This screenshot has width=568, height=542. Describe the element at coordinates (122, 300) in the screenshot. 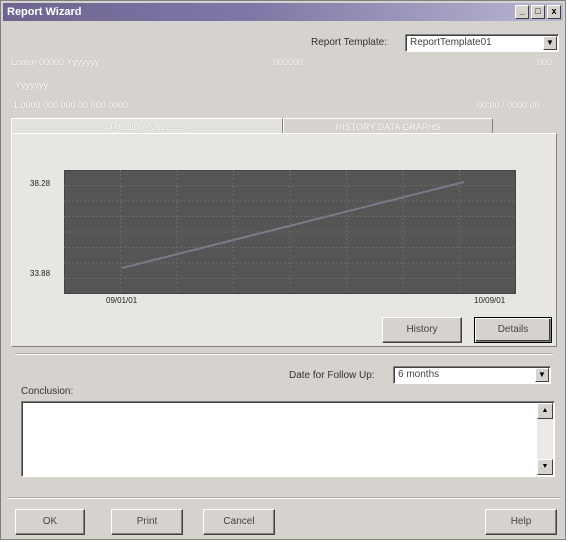

I see `x-tick-label-start: 09/01/01` at that location.